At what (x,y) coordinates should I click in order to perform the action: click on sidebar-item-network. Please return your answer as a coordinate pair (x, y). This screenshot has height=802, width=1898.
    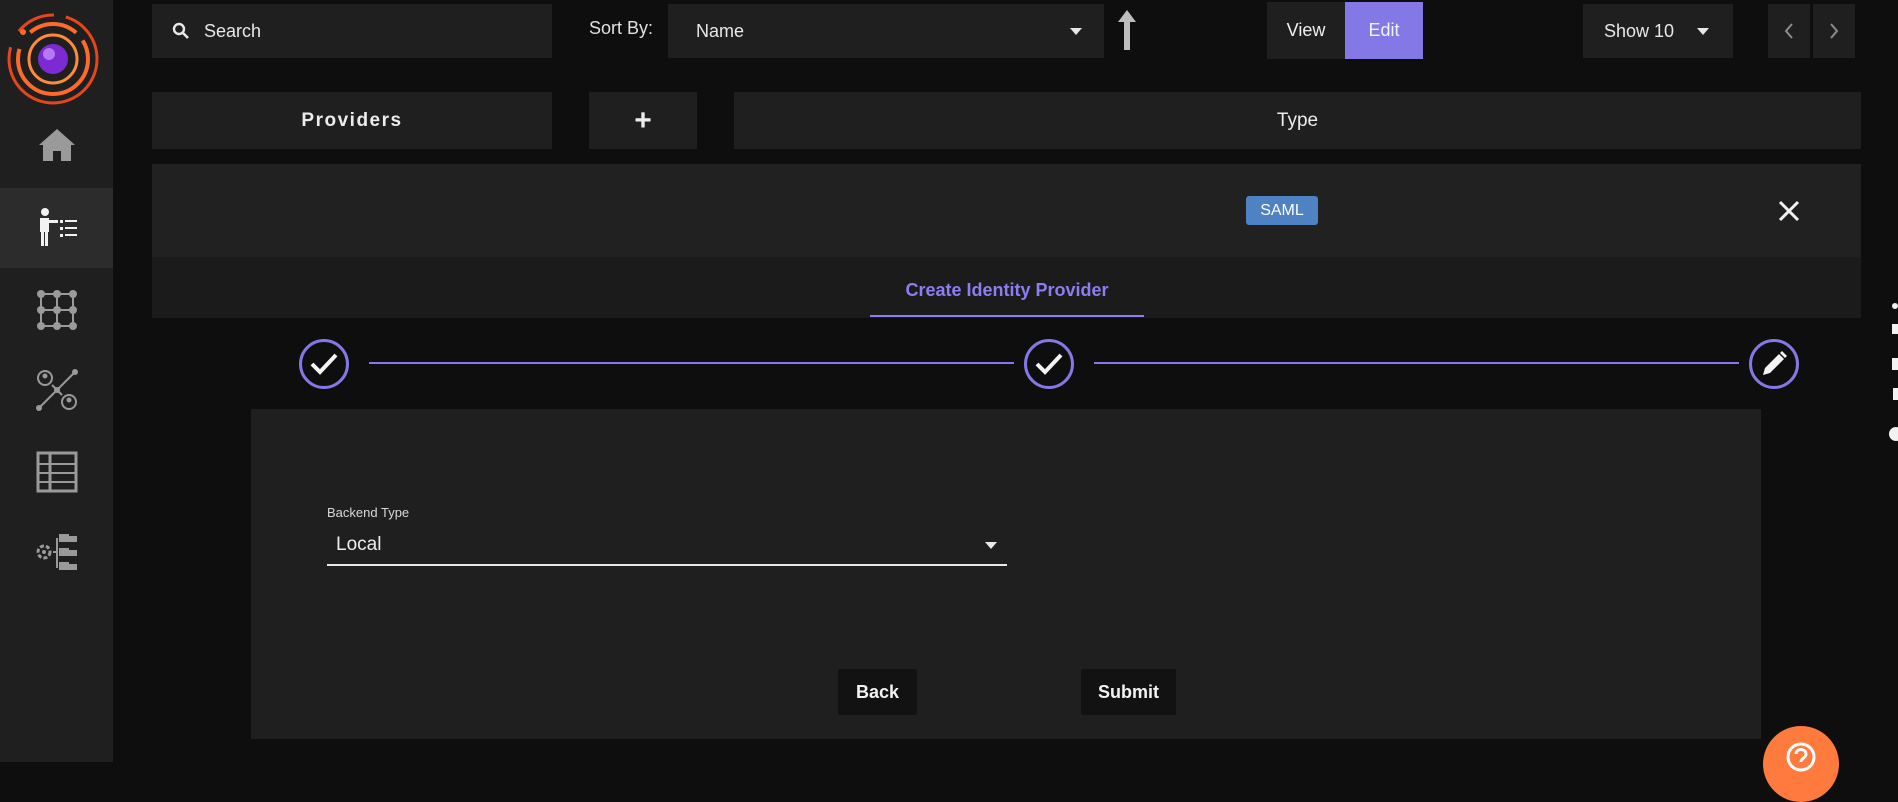
    Looking at the image, I should click on (56, 390).